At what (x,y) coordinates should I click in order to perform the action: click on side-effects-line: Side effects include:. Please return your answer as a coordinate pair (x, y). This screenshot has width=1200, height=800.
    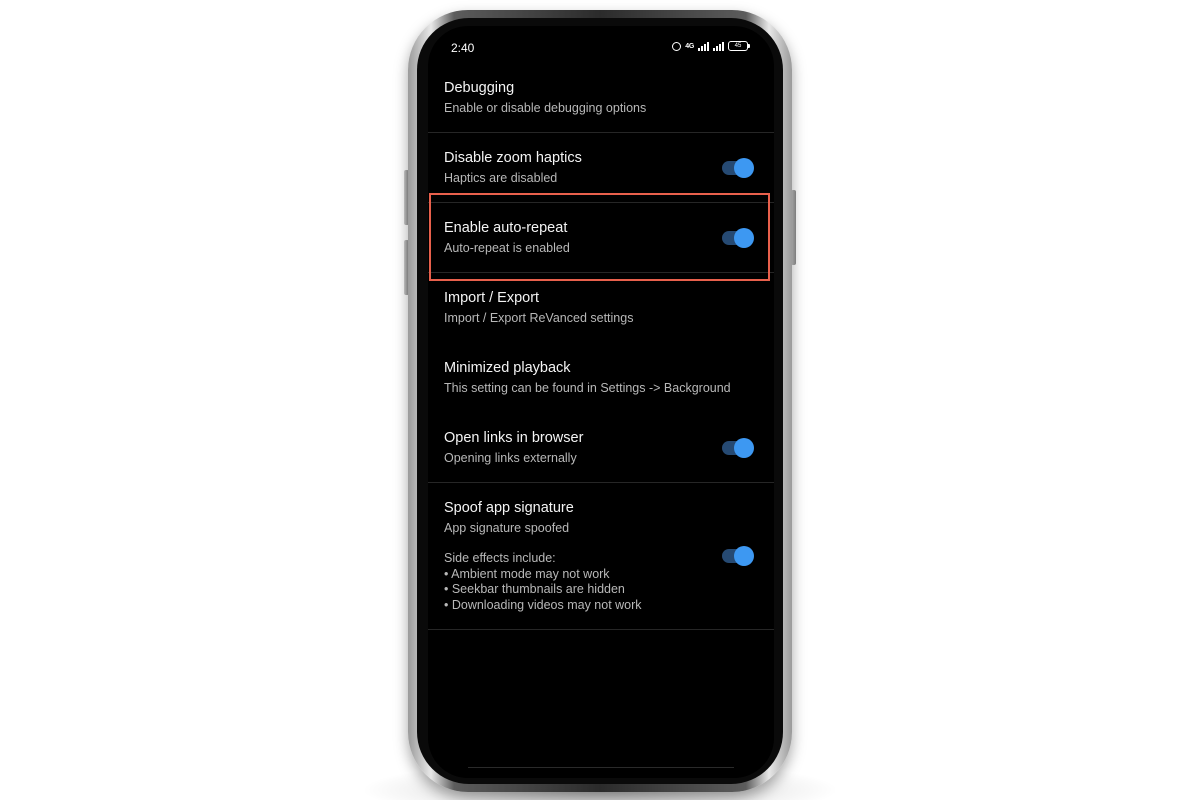
    Looking at the image, I should click on (500, 558).